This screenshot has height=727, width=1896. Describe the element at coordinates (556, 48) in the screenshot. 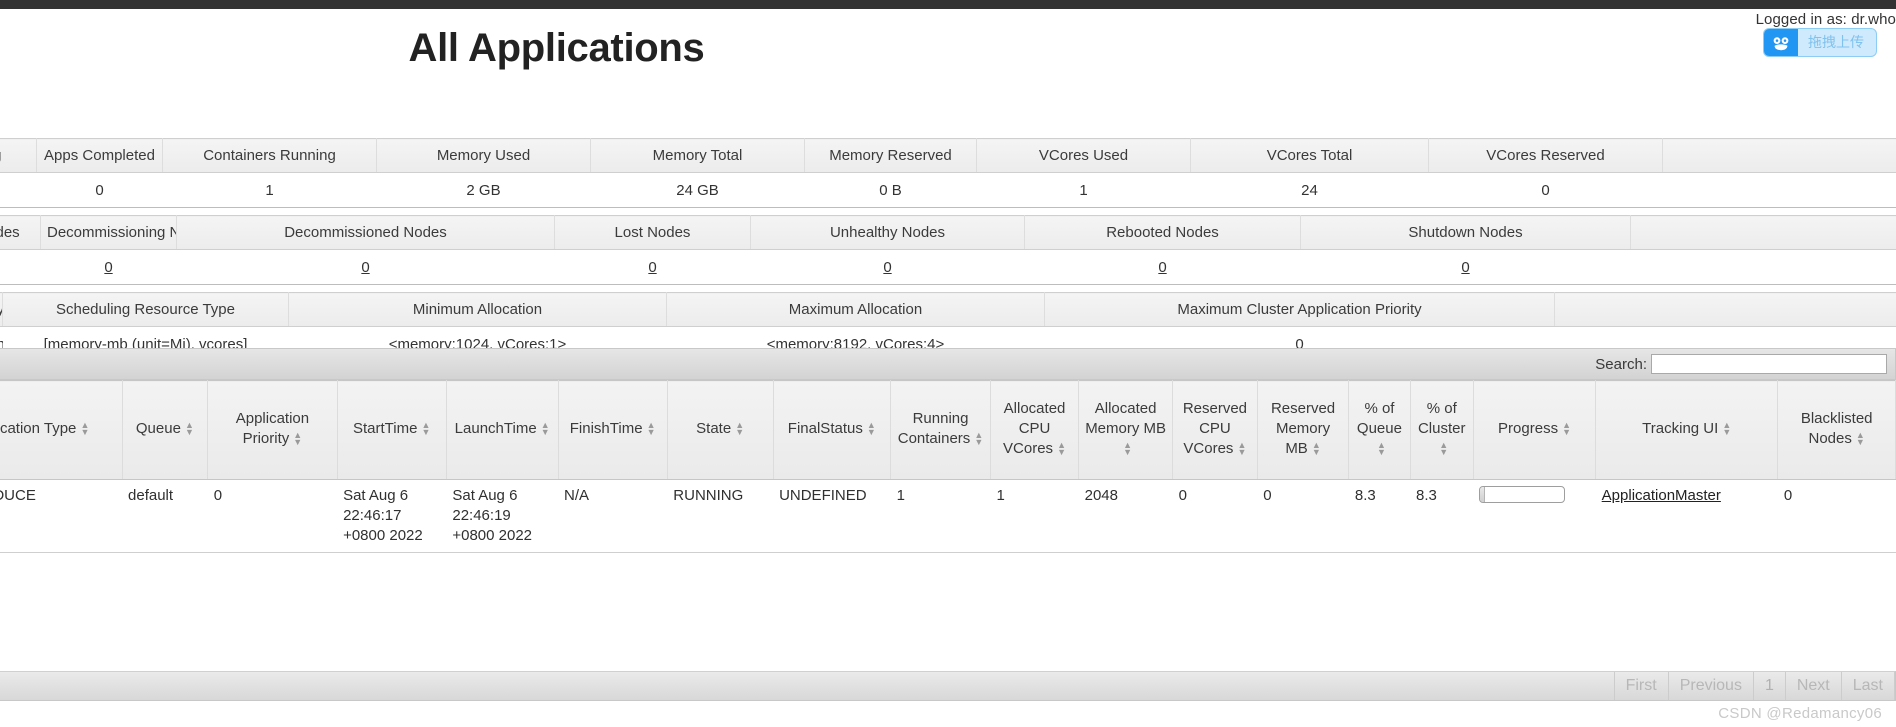

I see `page-title: All Applications` at that location.